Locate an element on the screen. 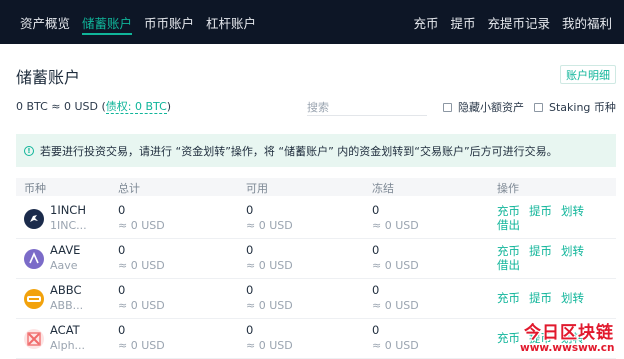 The image size is (624, 359). staking-option: Staking 币种 is located at coordinates (575, 107).